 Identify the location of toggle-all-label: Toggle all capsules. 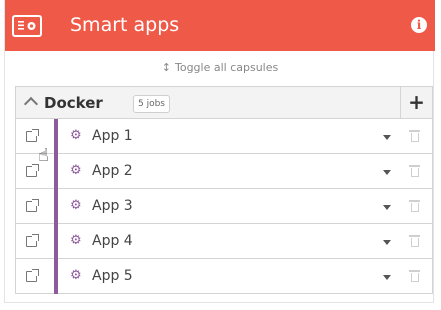
(226, 67).